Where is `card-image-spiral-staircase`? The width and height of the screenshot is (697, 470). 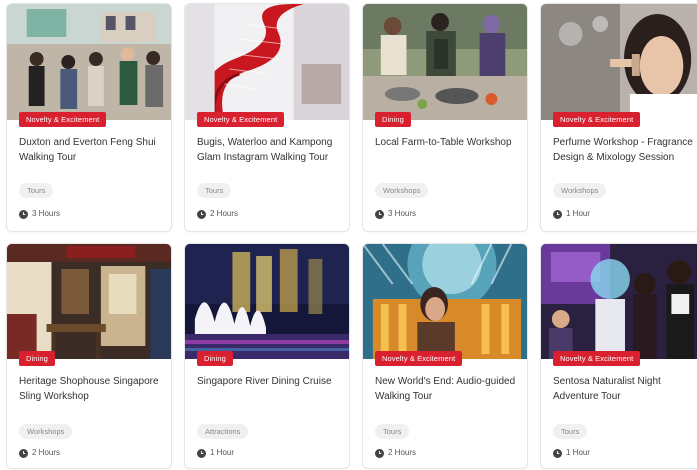 card-image-spiral-staircase is located at coordinates (267, 62).